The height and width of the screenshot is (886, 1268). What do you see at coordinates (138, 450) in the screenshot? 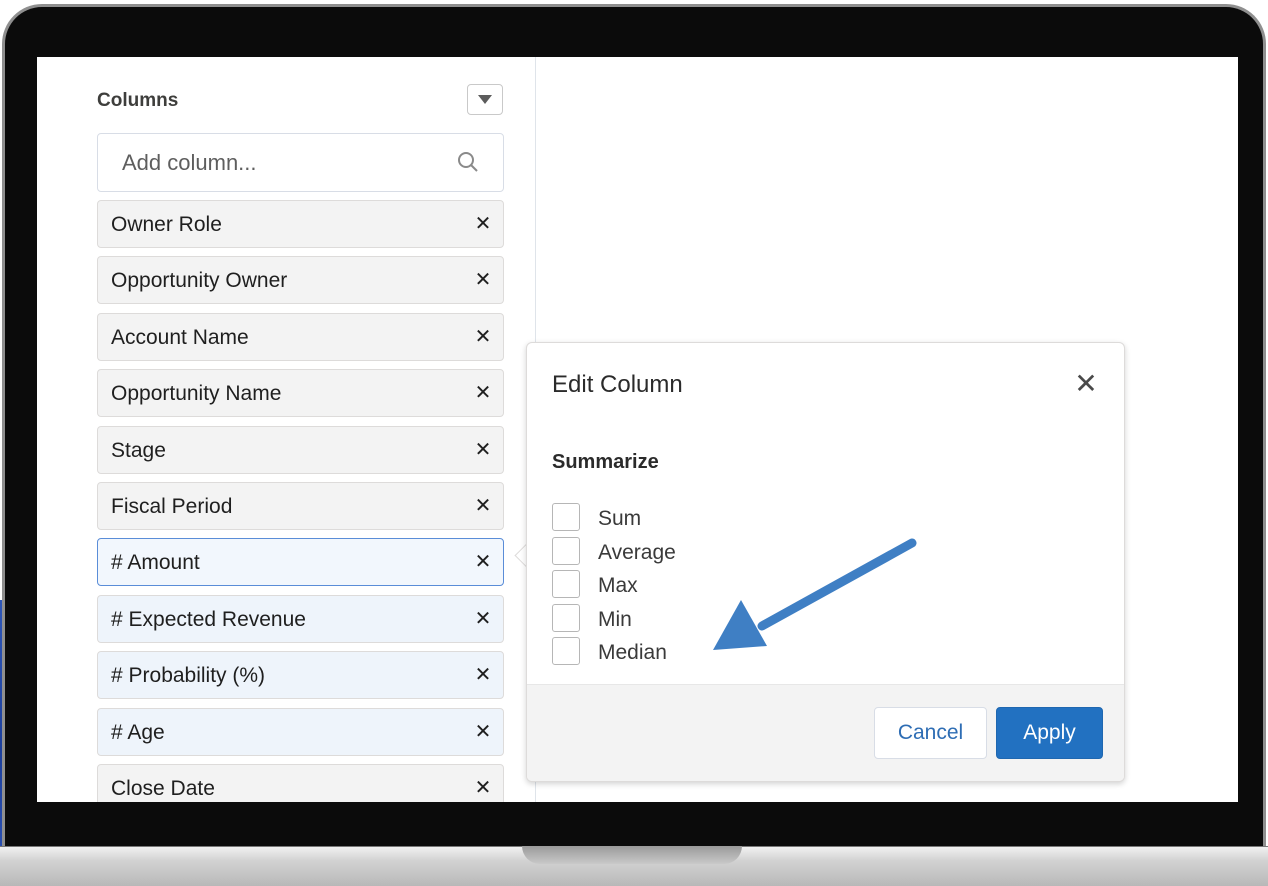
I see `column-item-label: Stage` at bounding box center [138, 450].